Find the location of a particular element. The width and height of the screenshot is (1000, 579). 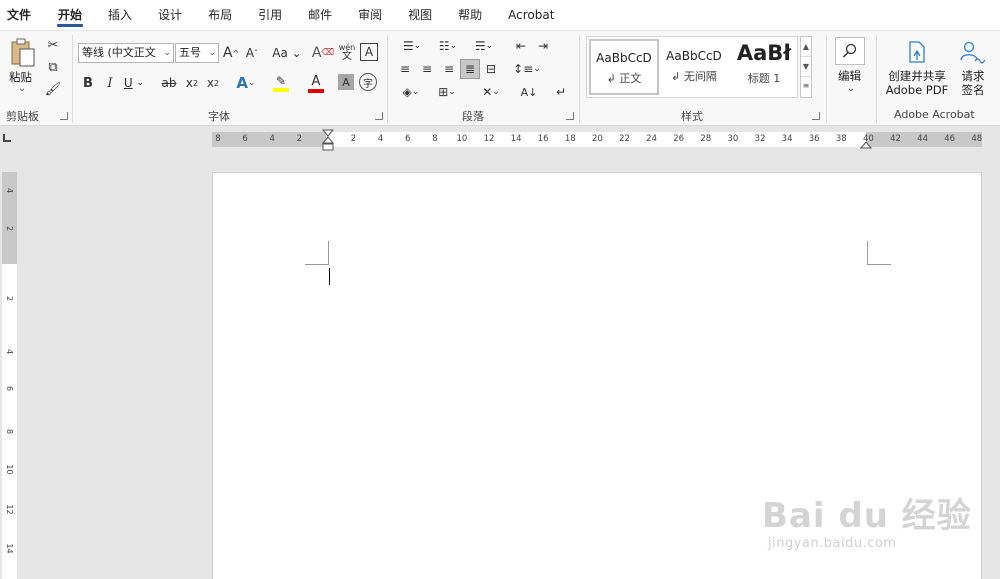

clear-formatting-icon: A ⌫ is located at coordinates (323, 53).